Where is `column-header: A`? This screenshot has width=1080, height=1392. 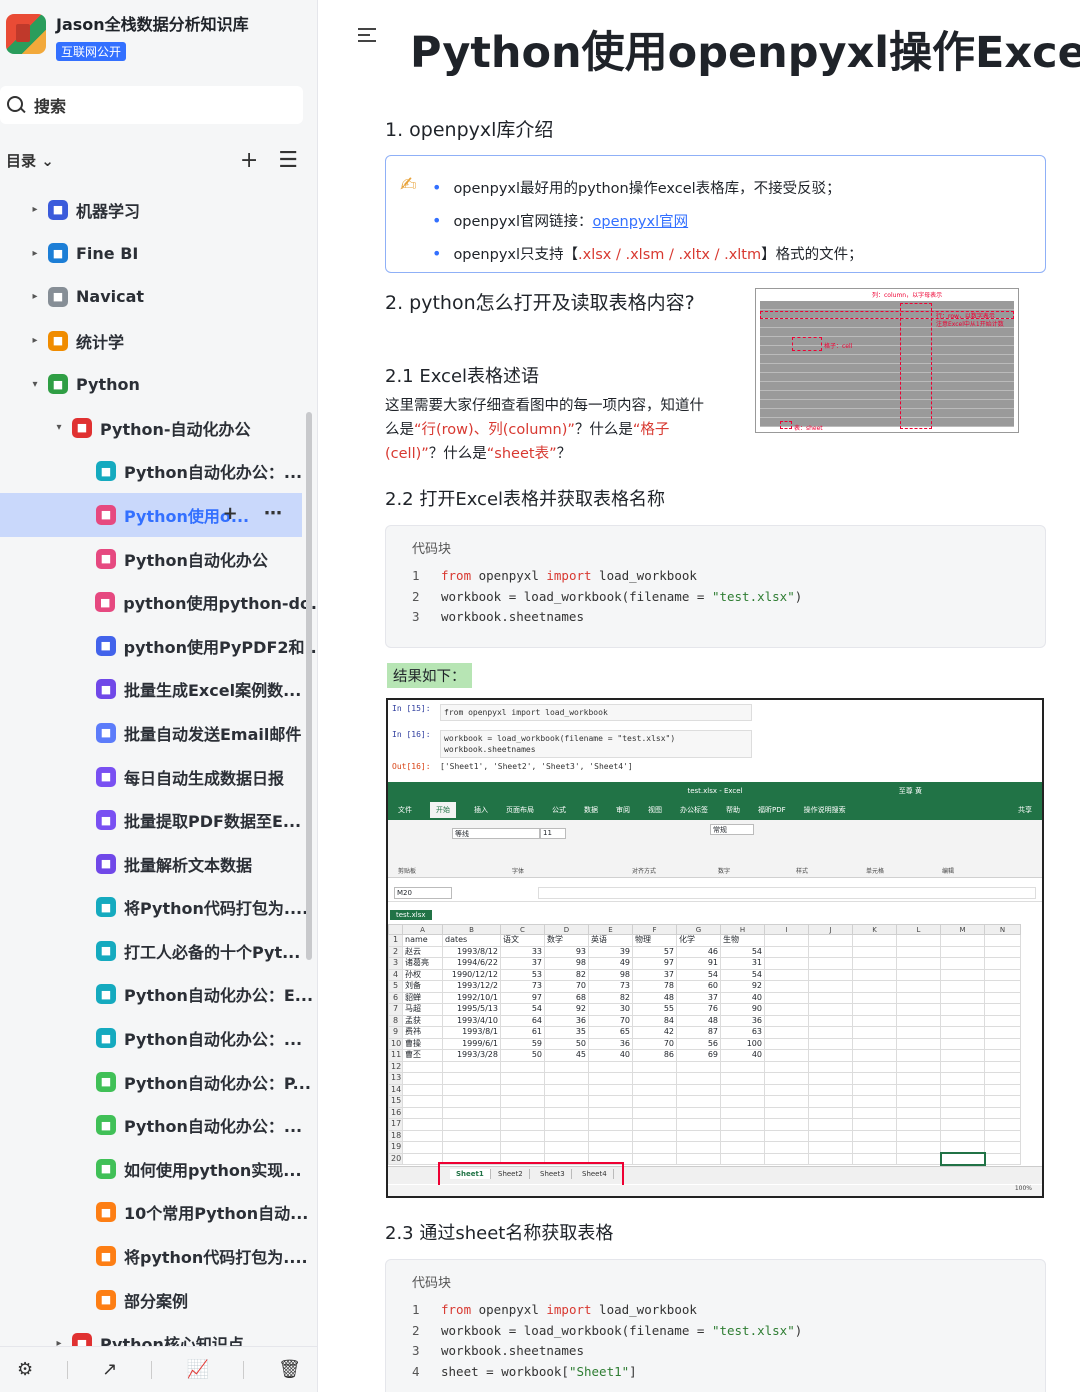
column-header: A is located at coordinates (422, 929).